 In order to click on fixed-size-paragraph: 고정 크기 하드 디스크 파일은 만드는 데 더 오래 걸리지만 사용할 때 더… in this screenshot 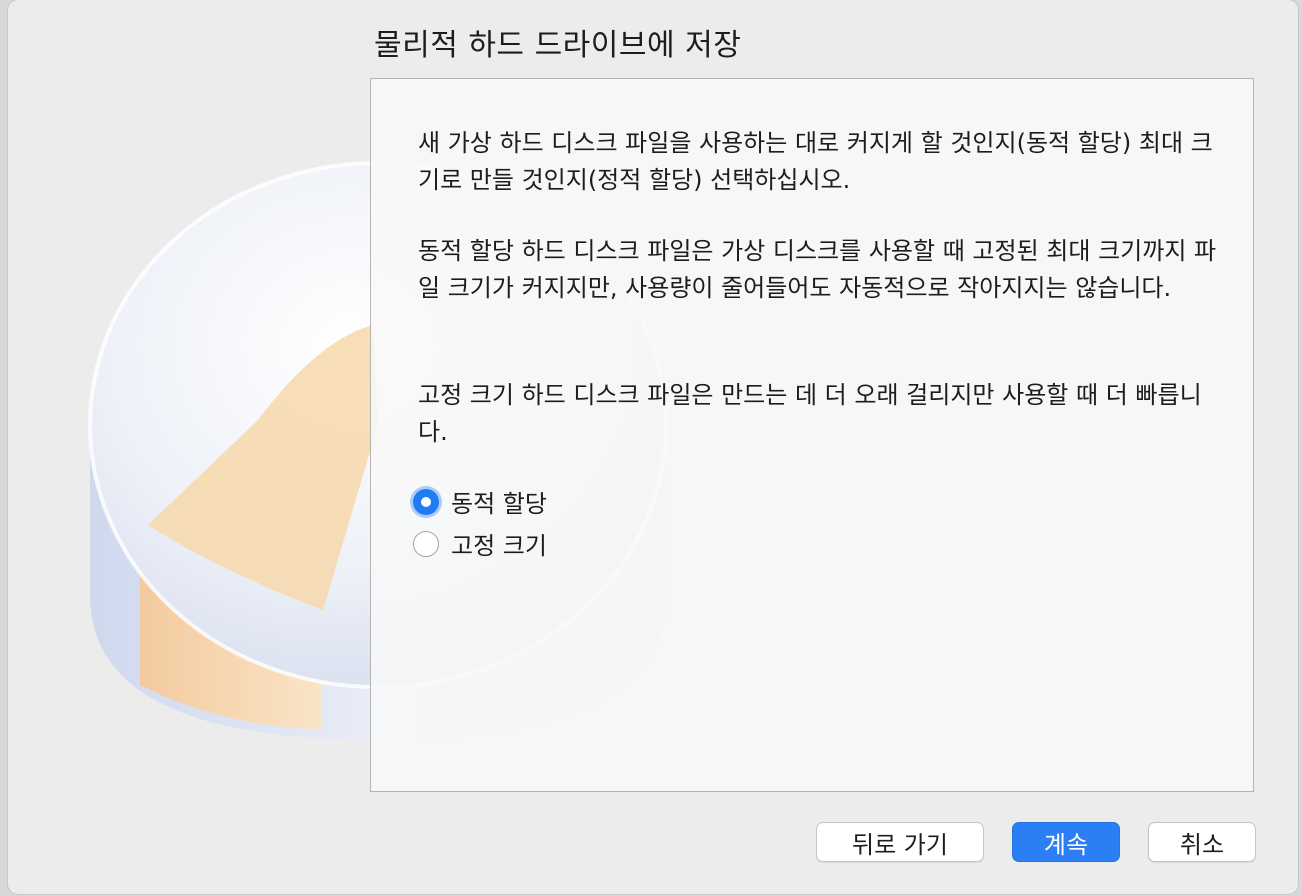, I will do `click(810, 413)`.